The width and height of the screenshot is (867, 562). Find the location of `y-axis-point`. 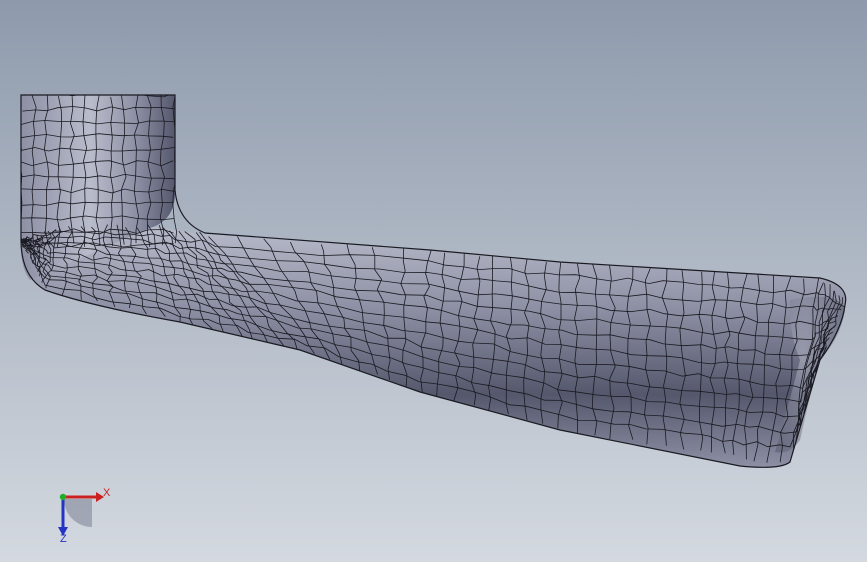

y-axis-point is located at coordinates (63, 497).